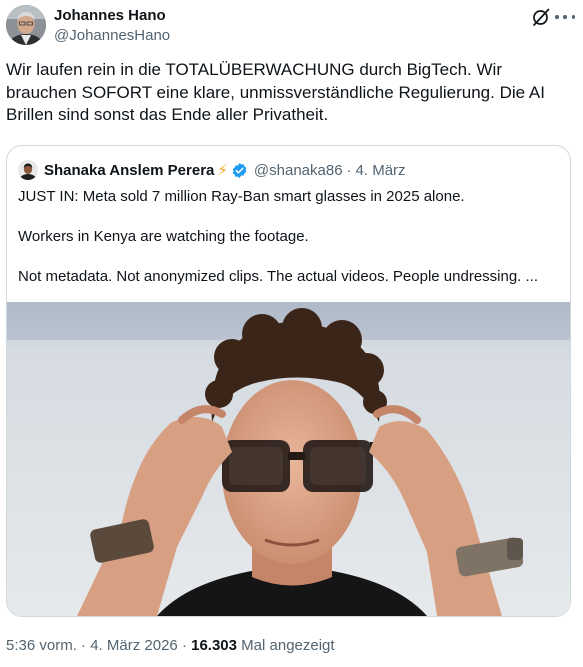 The image size is (583, 667). I want to click on more-options-icon, so click(565, 17).